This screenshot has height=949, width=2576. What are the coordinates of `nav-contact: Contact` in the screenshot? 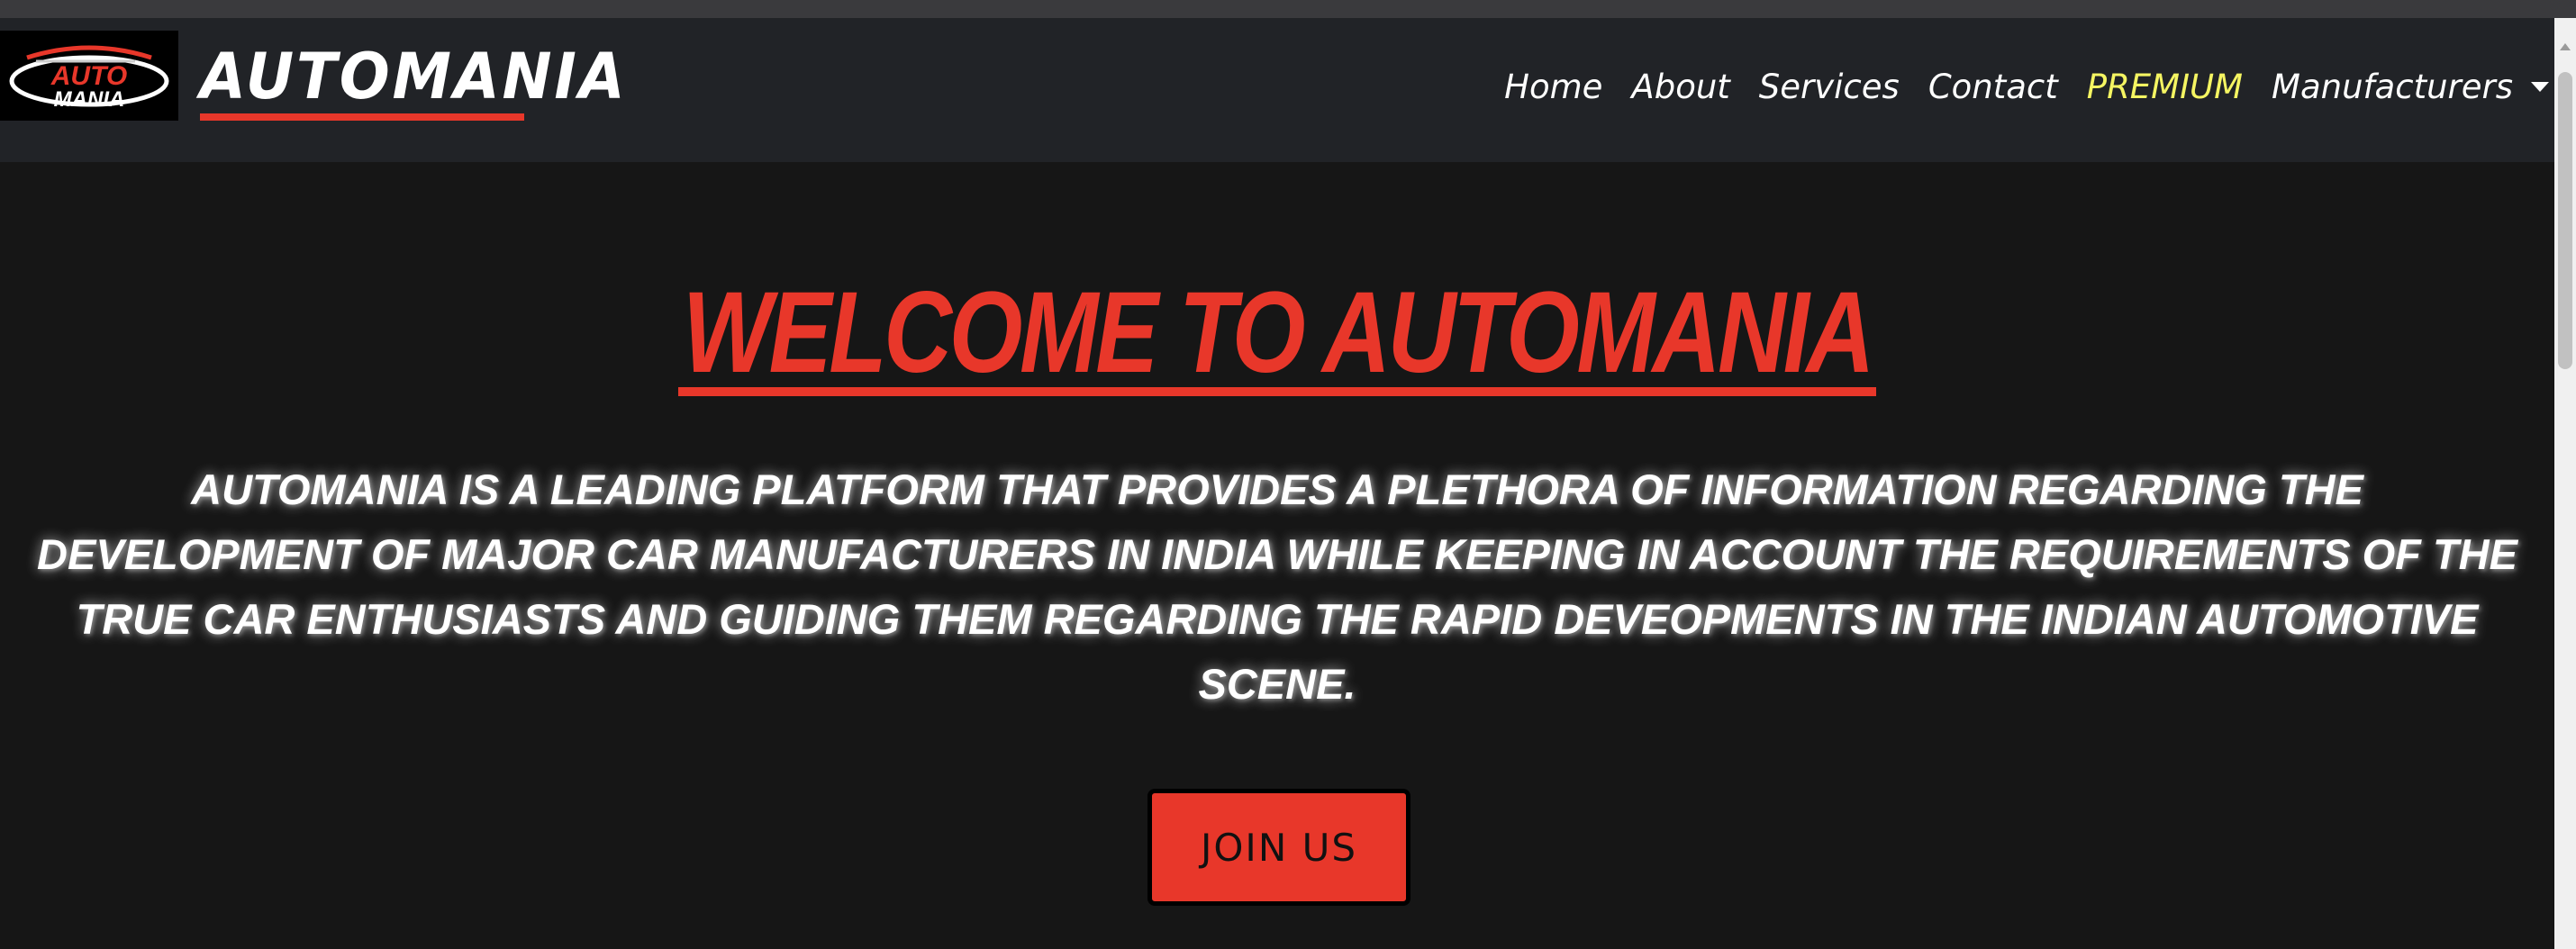 It's located at (1993, 87).